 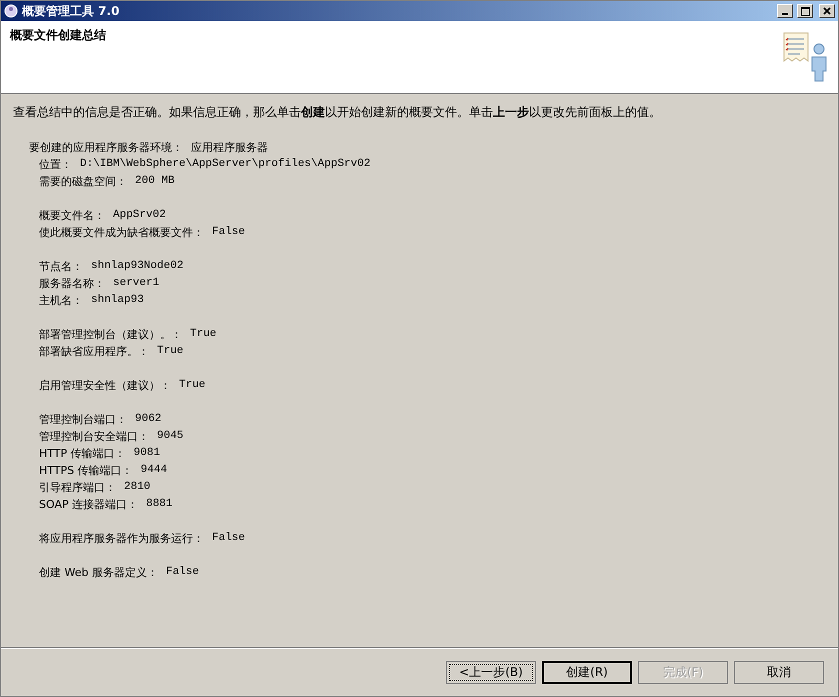 I want to click on summary-value: server1, so click(x=136, y=283).